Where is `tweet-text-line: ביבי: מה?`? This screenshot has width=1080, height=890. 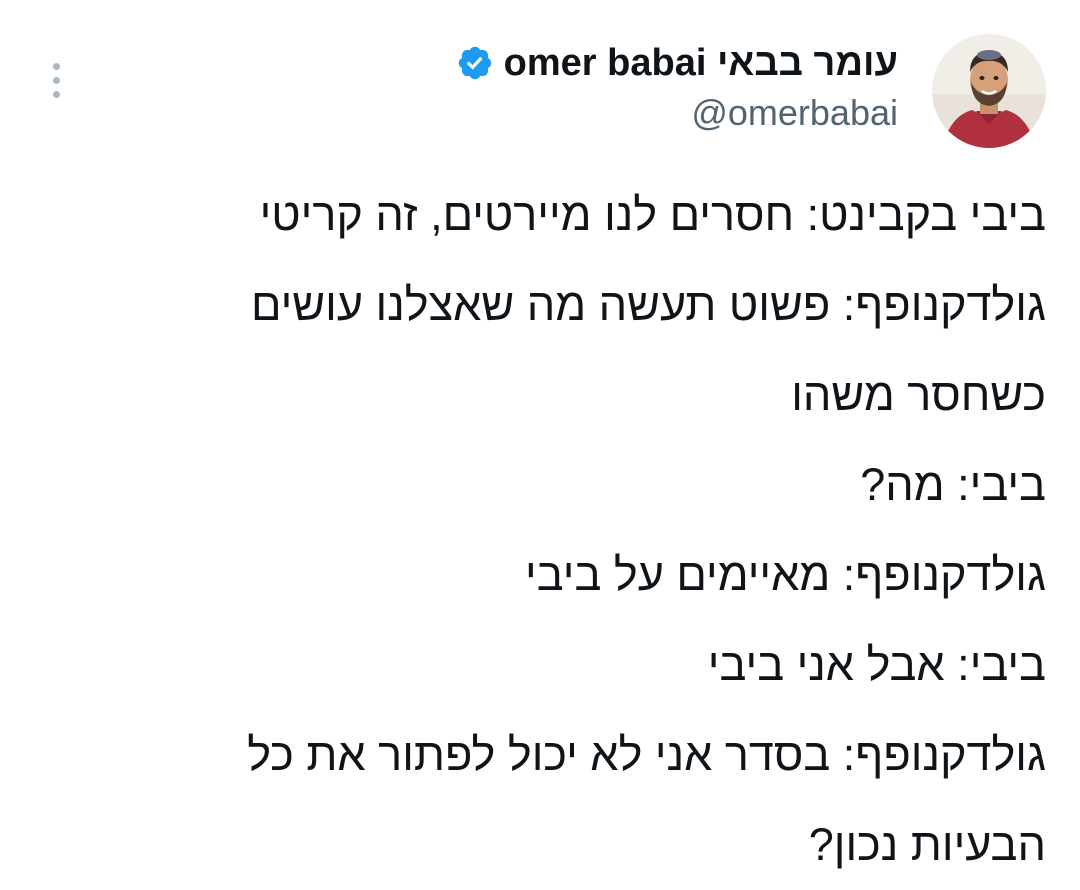
tweet-text-line: ביבי: מה? is located at coordinates (953, 484).